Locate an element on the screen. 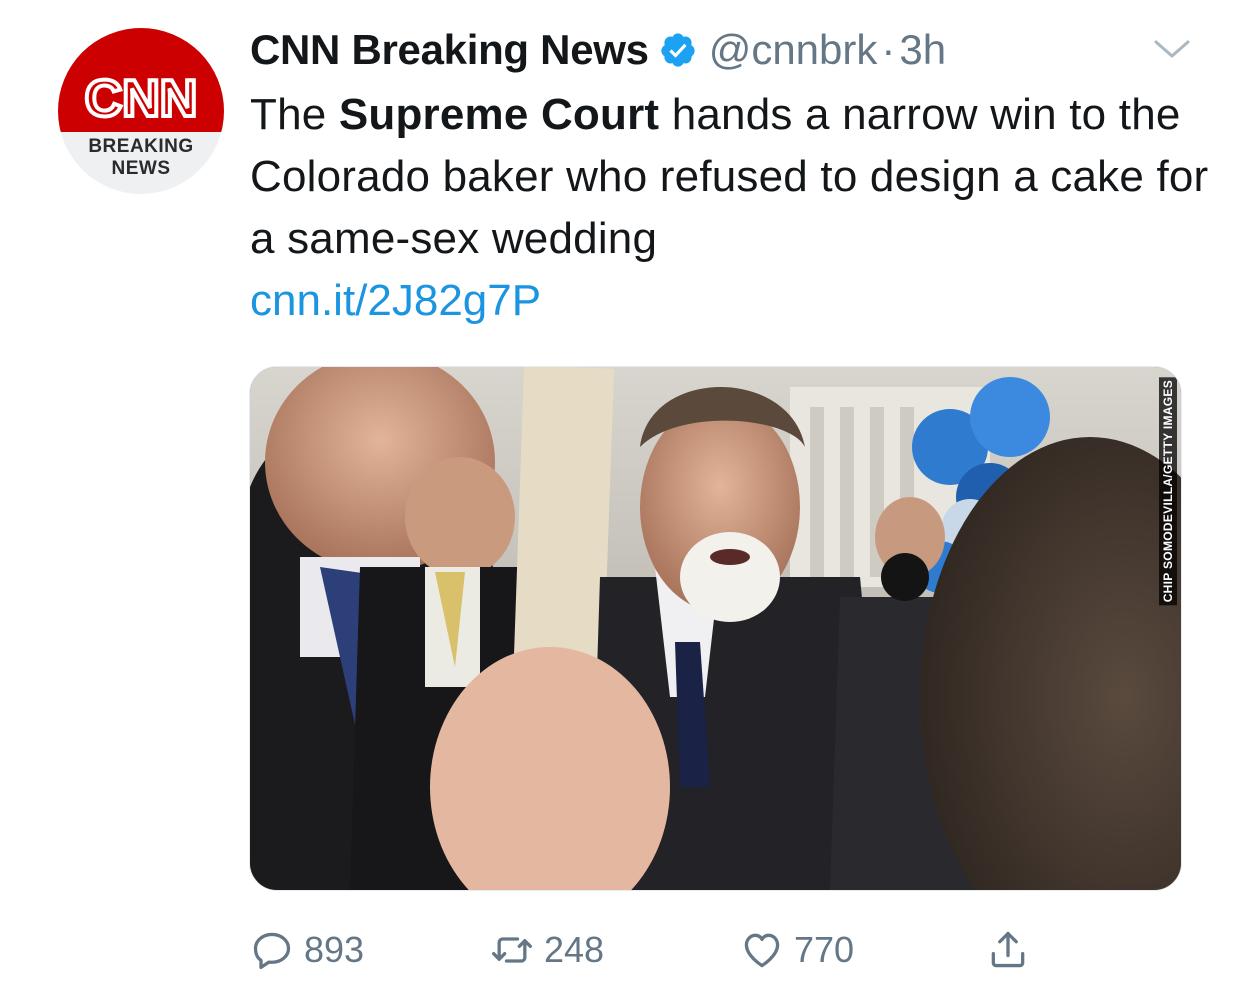  chevron-down-icon is located at coordinates (1172, 49).